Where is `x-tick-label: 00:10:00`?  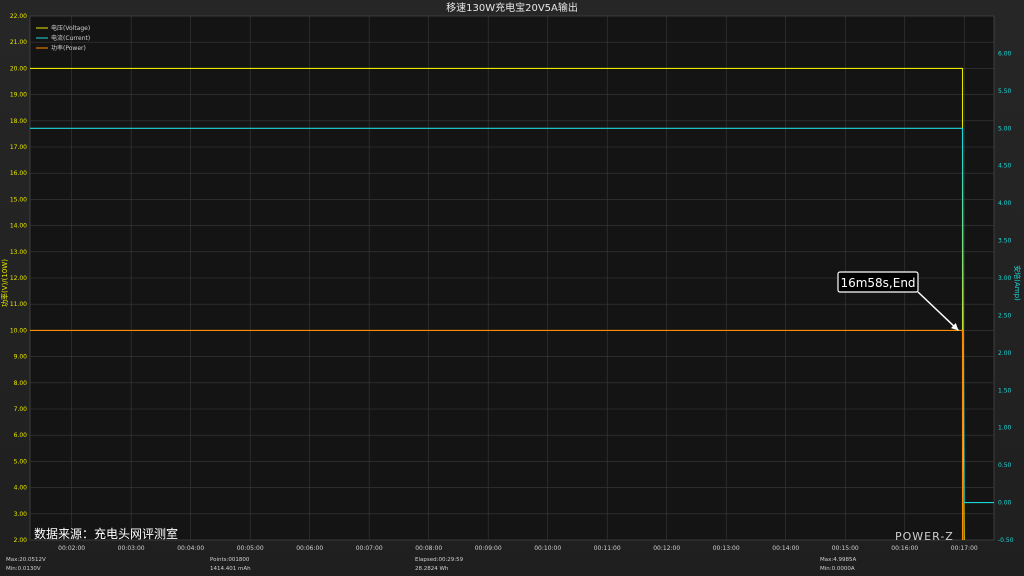 x-tick-label: 00:10:00 is located at coordinates (547, 548).